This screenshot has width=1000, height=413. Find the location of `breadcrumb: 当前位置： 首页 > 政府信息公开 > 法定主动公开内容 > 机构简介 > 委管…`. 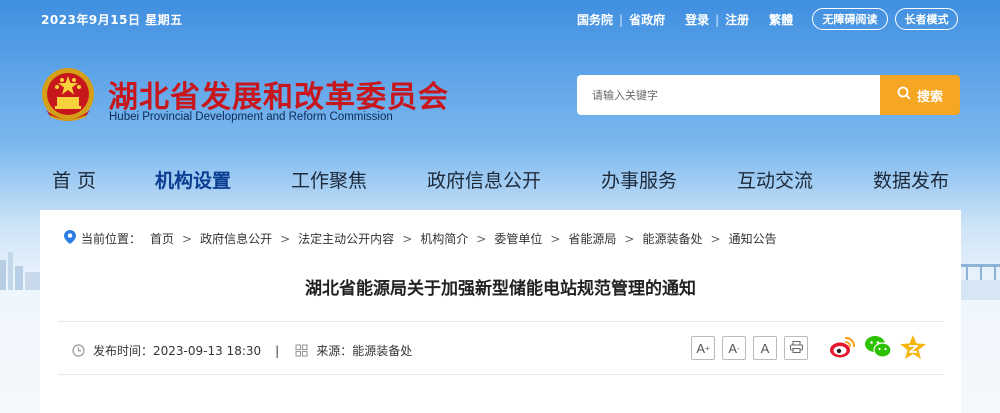

breadcrumb: 当前位置： 首页 > 政府信息公开 > 法定主动公开内容 > 机构简介 > 委管… is located at coordinates (420, 238).